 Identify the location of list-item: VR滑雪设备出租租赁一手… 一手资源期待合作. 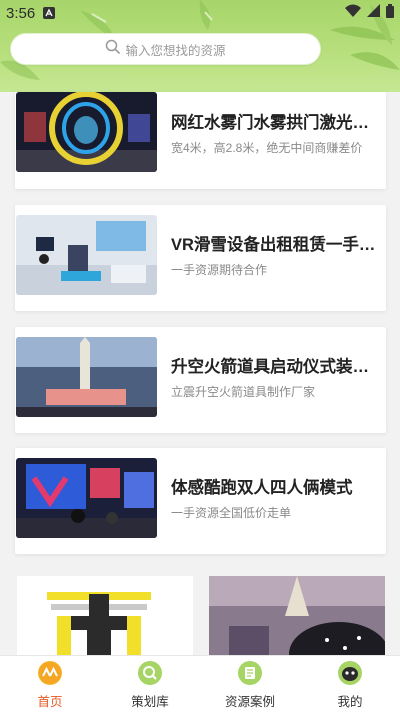
(200, 258).